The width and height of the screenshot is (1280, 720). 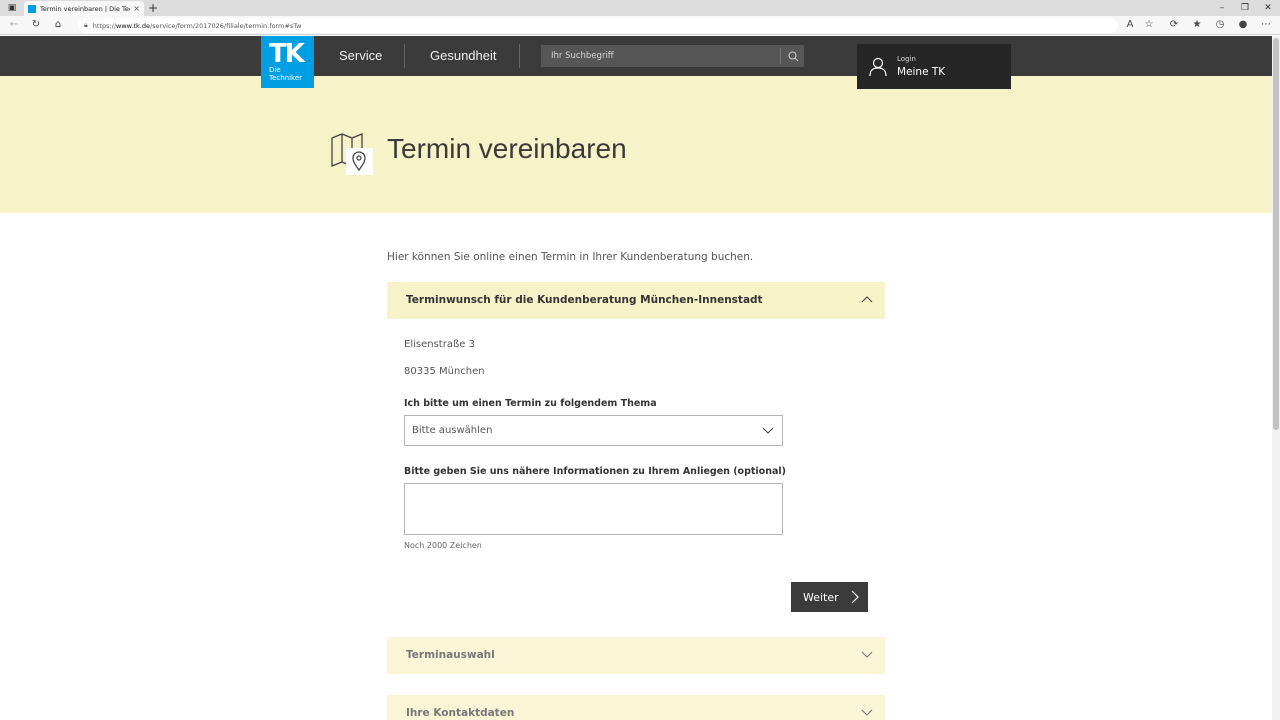 I want to click on meine-tk-label: Meine TK, so click(x=921, y=72).